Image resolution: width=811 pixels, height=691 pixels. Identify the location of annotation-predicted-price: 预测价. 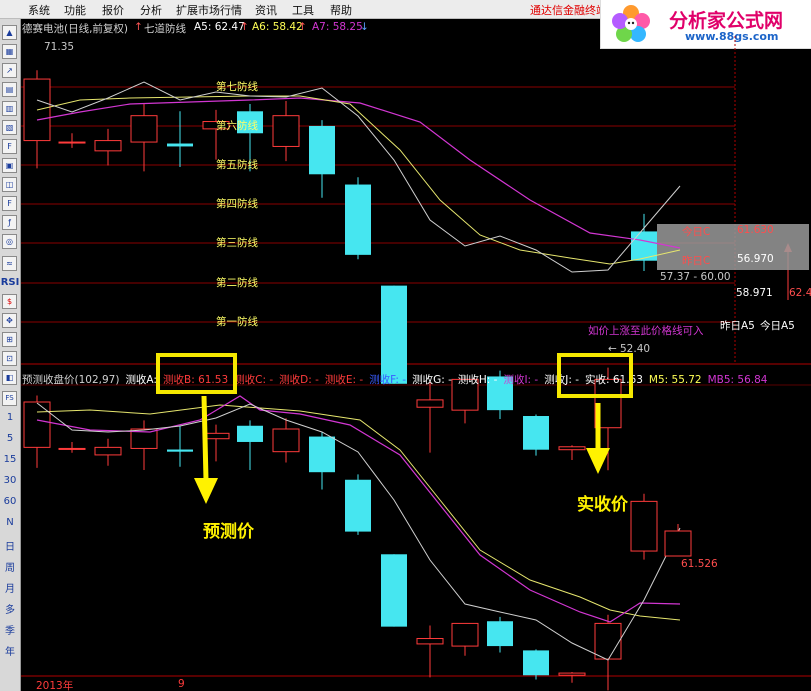
(228, 532).